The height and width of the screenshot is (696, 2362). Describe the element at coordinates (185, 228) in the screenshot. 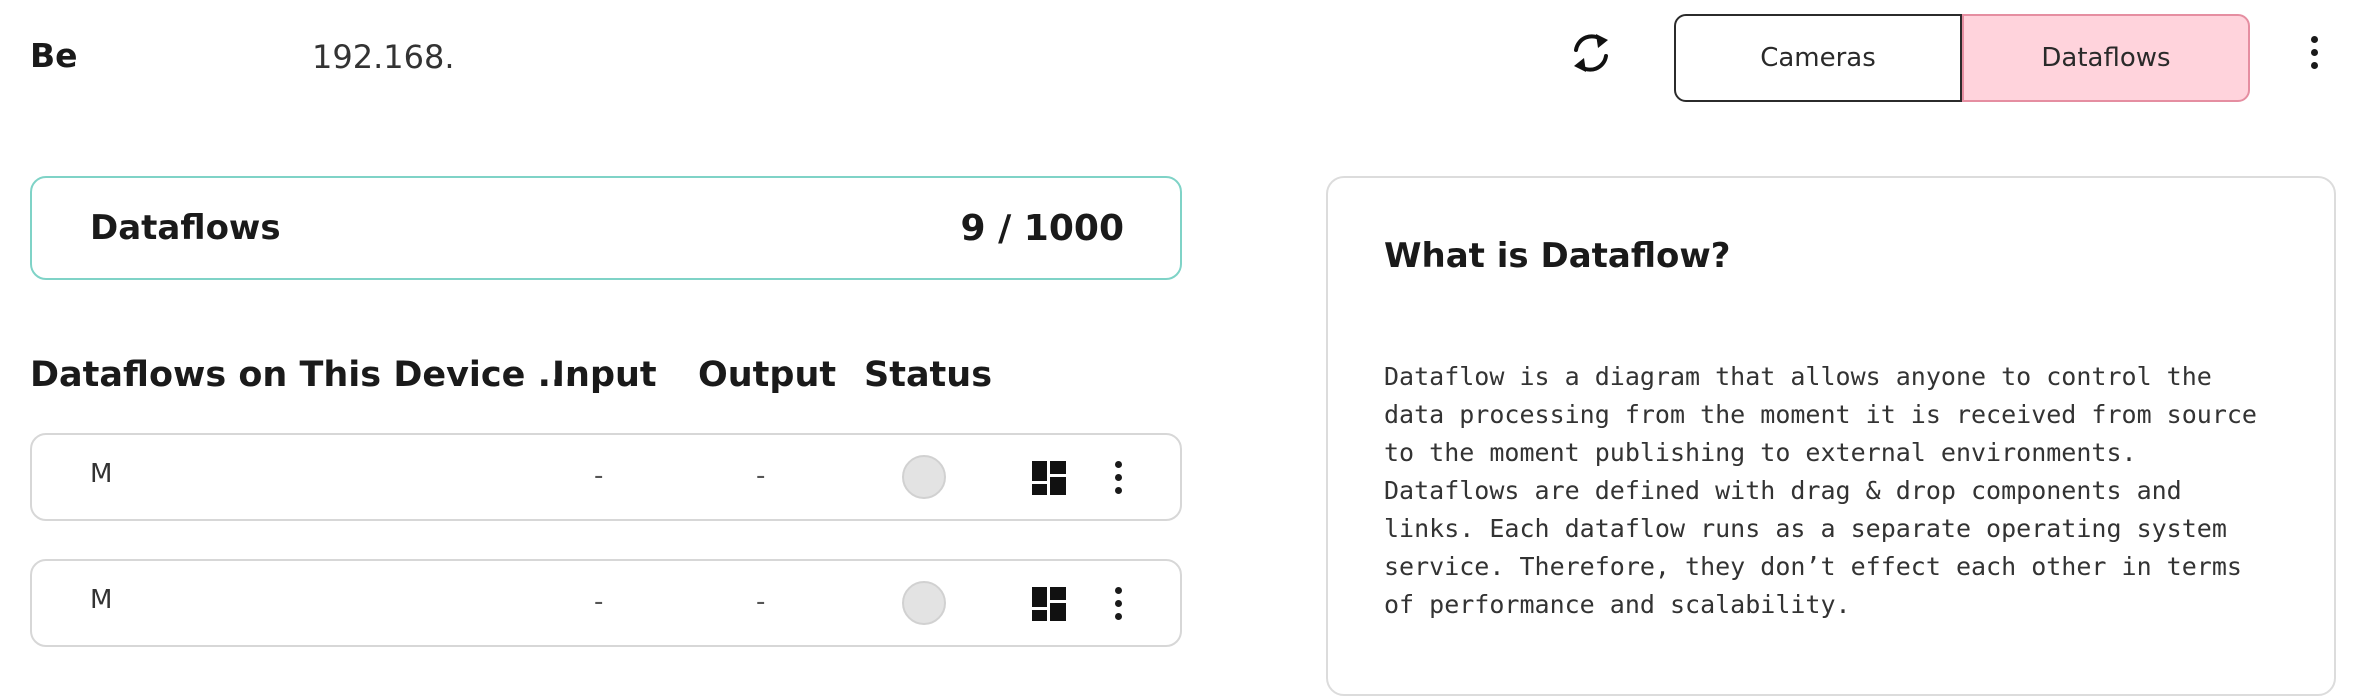

I see `dataflow-count-label: Dataflows` at that location.